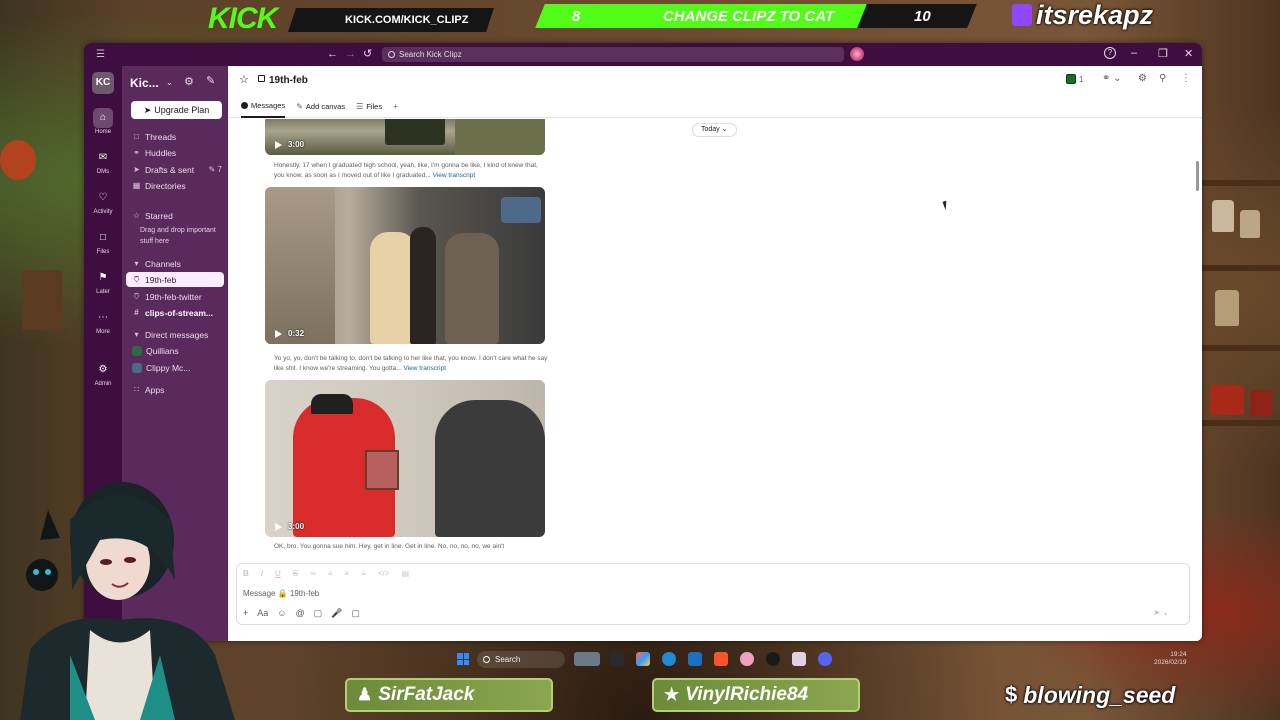 The image size is (1280, 720). What do you see at coordinates (336, 613) in the screenshot?
I see `microphone-icon: 🎤` at bounding box center [336, 613].